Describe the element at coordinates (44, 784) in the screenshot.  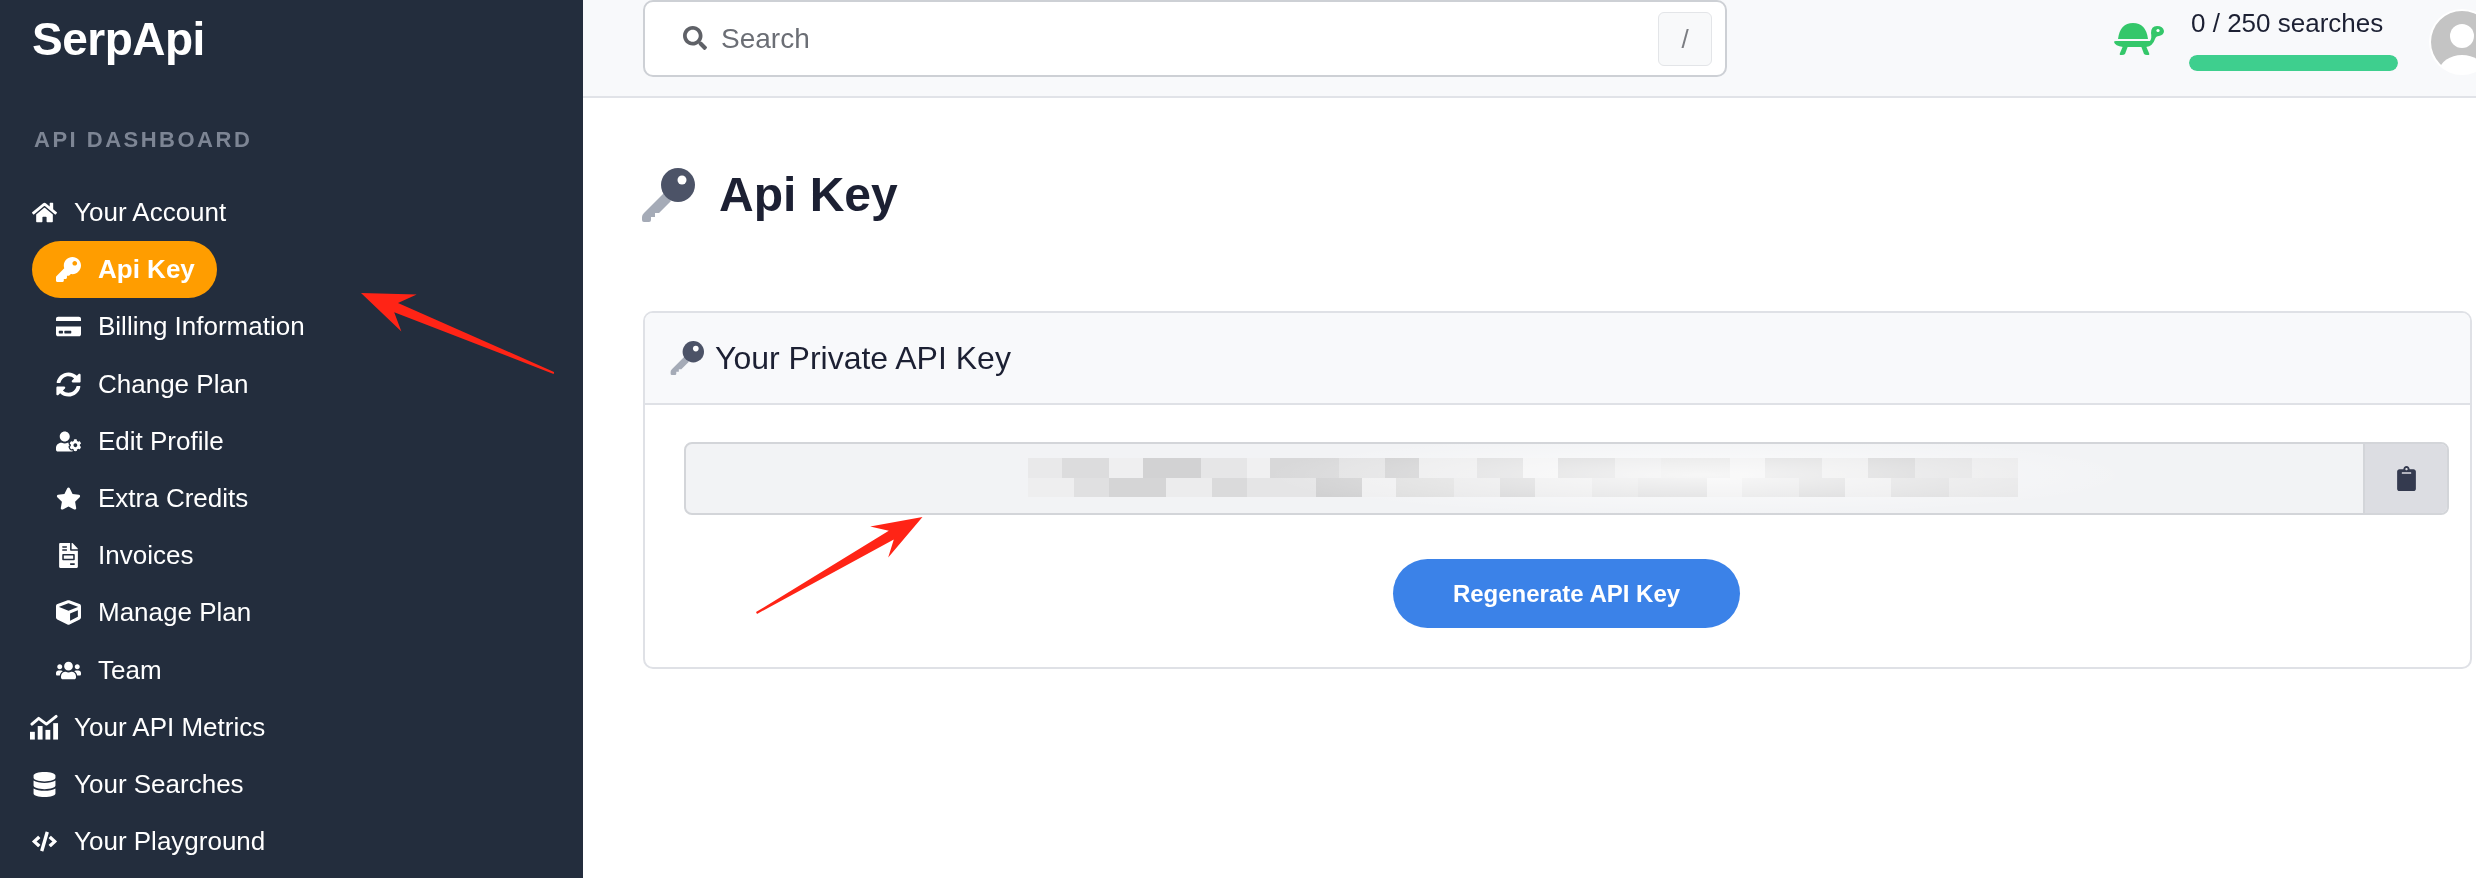
I see `database-icon` at that location.